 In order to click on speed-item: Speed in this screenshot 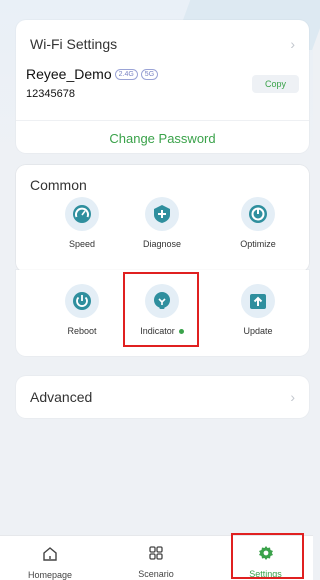, I will do `click(82, 223)`.